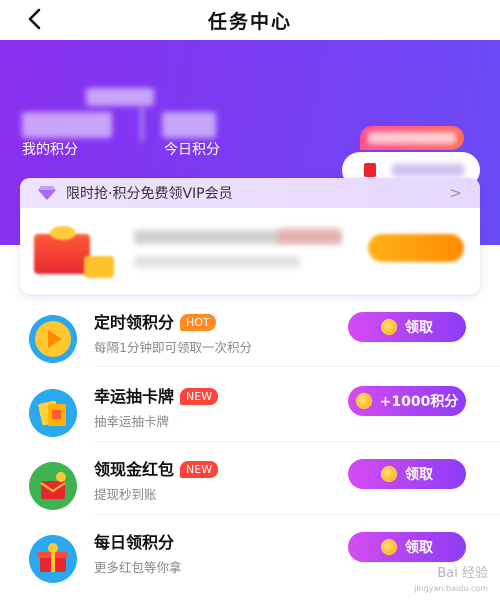  Describe the element at coordinates (250, 410) in the screenshot. I see `task-item-lucky-cards: 幸运抽卡牌 NEW 抽幸运抽卡牌 +1000积分` at that location.